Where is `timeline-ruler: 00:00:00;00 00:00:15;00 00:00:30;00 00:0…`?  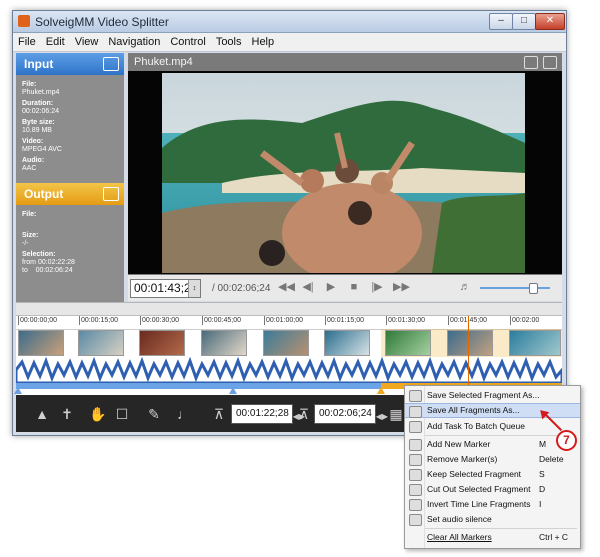
timeline-ruler: 00:00:00;00 00:00:15;00 00:00:30;00 00:0… is located at coordinates (289, 323).